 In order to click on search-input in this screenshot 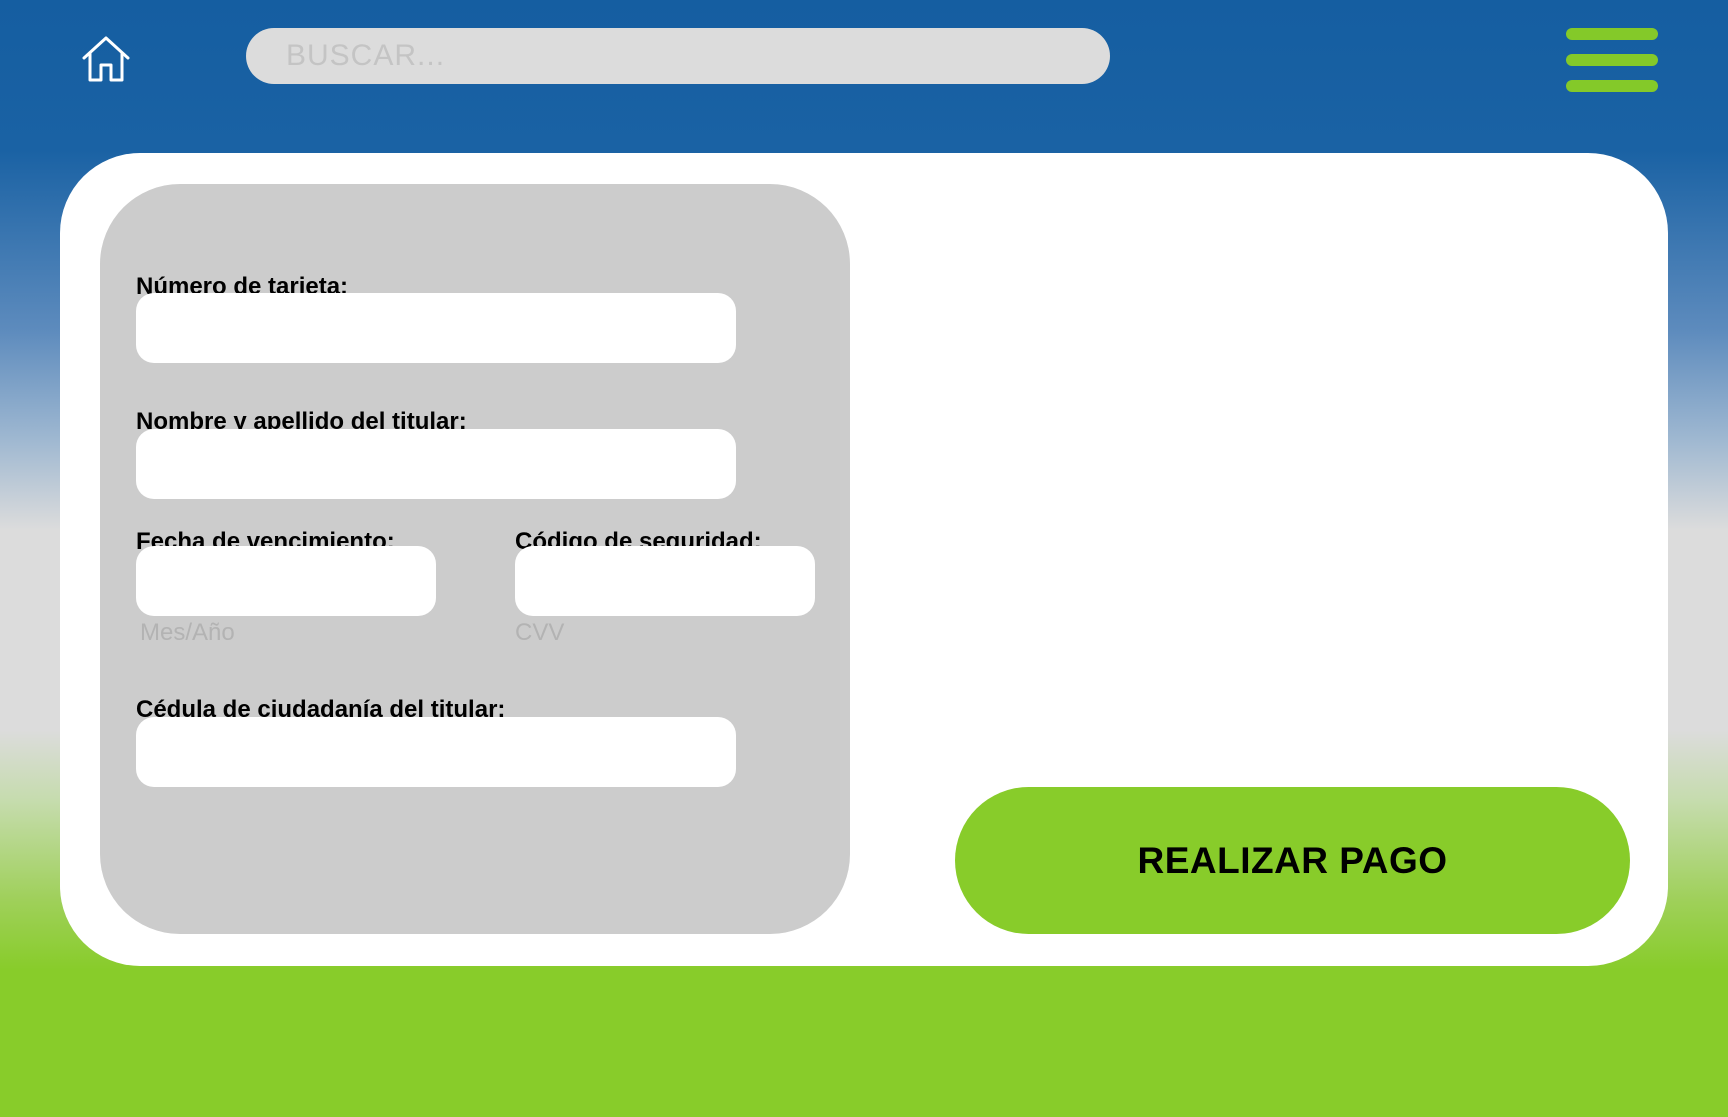, I will do `click(678, 56)`.